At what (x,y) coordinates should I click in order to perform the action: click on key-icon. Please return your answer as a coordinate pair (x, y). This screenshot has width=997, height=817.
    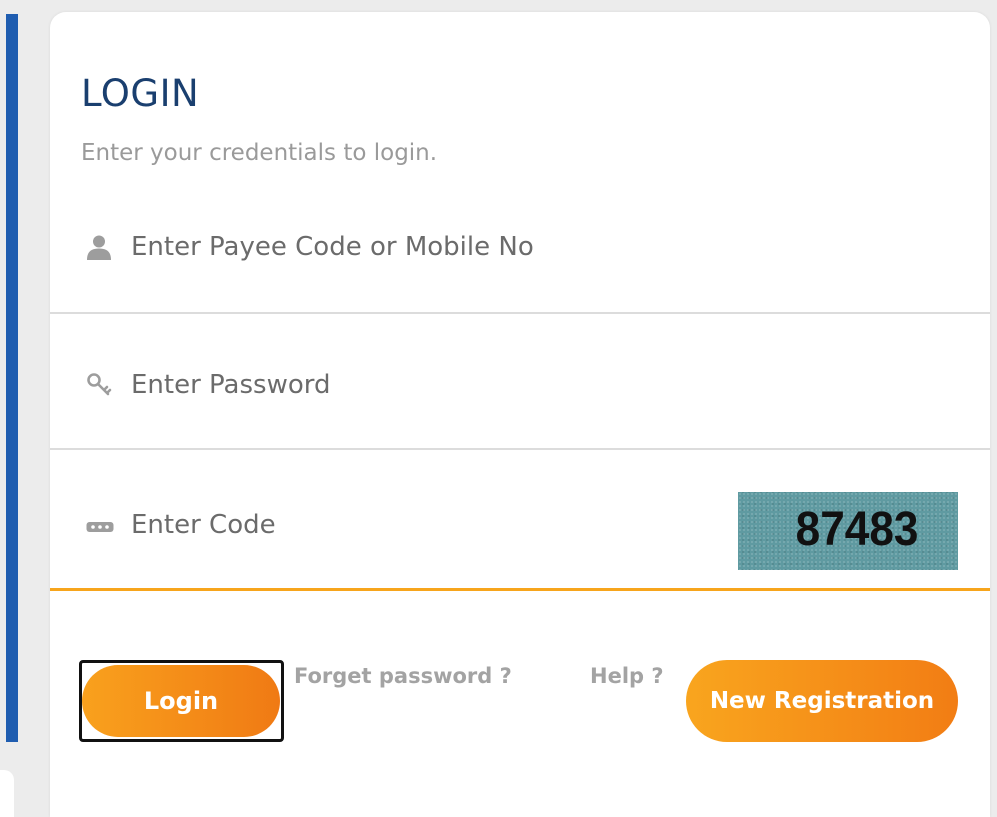
    Looking at the image, I should click on (99, 385).